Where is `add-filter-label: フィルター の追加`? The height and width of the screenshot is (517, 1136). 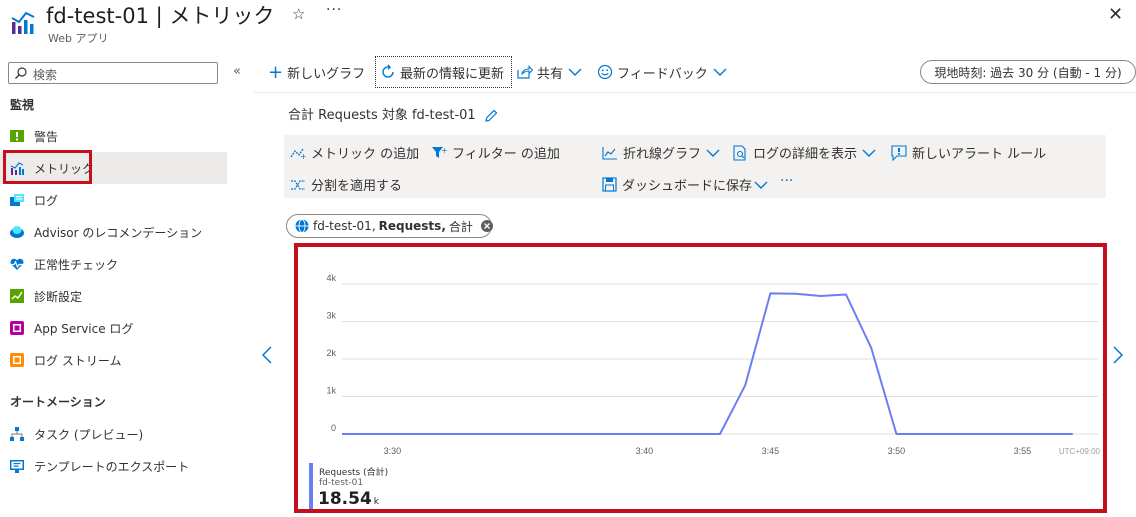
add-filter-label: フィルター の追加 is located at coordinates (506, 154).